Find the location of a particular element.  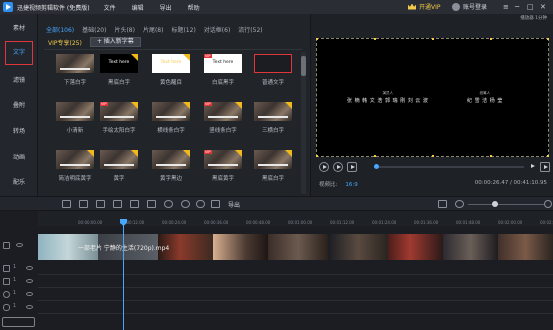

playhead is located at coordinates (123, 276).